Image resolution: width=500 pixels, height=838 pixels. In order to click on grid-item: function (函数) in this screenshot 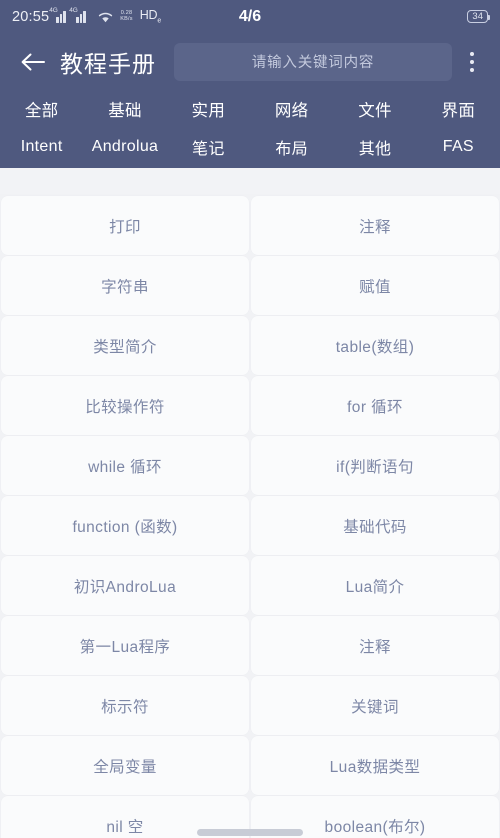, I will do `click(125, 525)`.